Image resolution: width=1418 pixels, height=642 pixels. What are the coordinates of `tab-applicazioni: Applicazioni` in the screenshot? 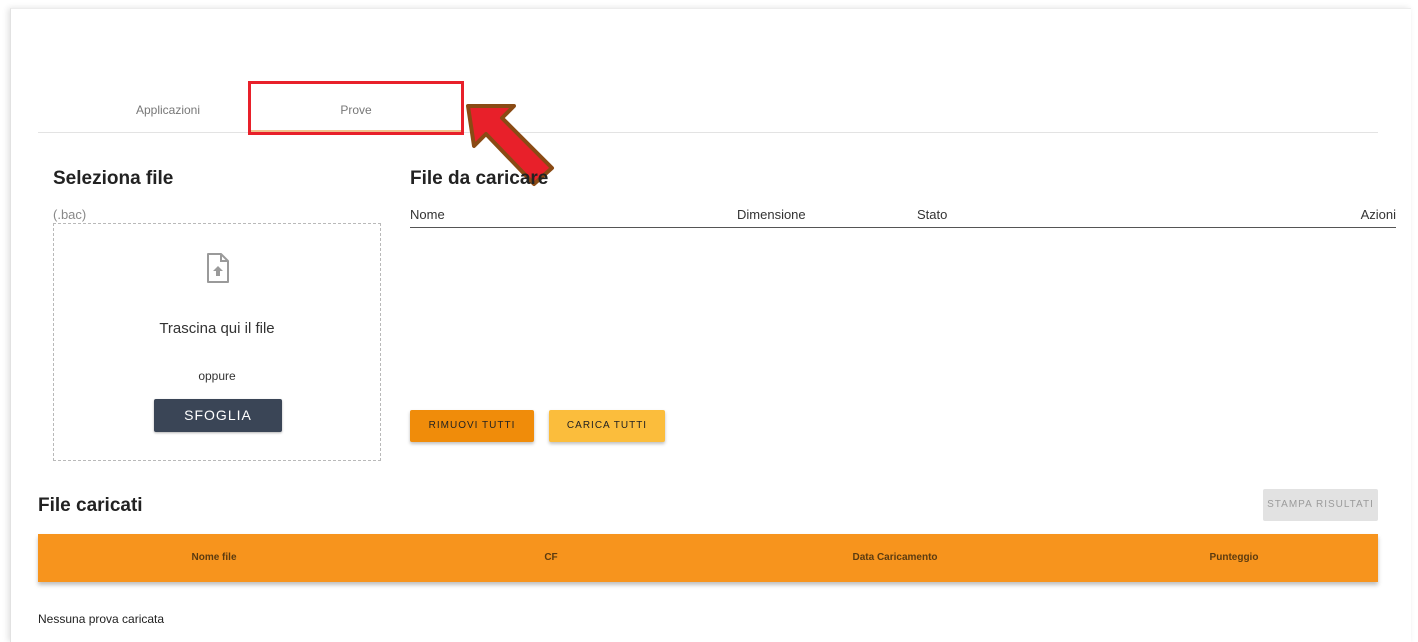 It's located at (168, 110).